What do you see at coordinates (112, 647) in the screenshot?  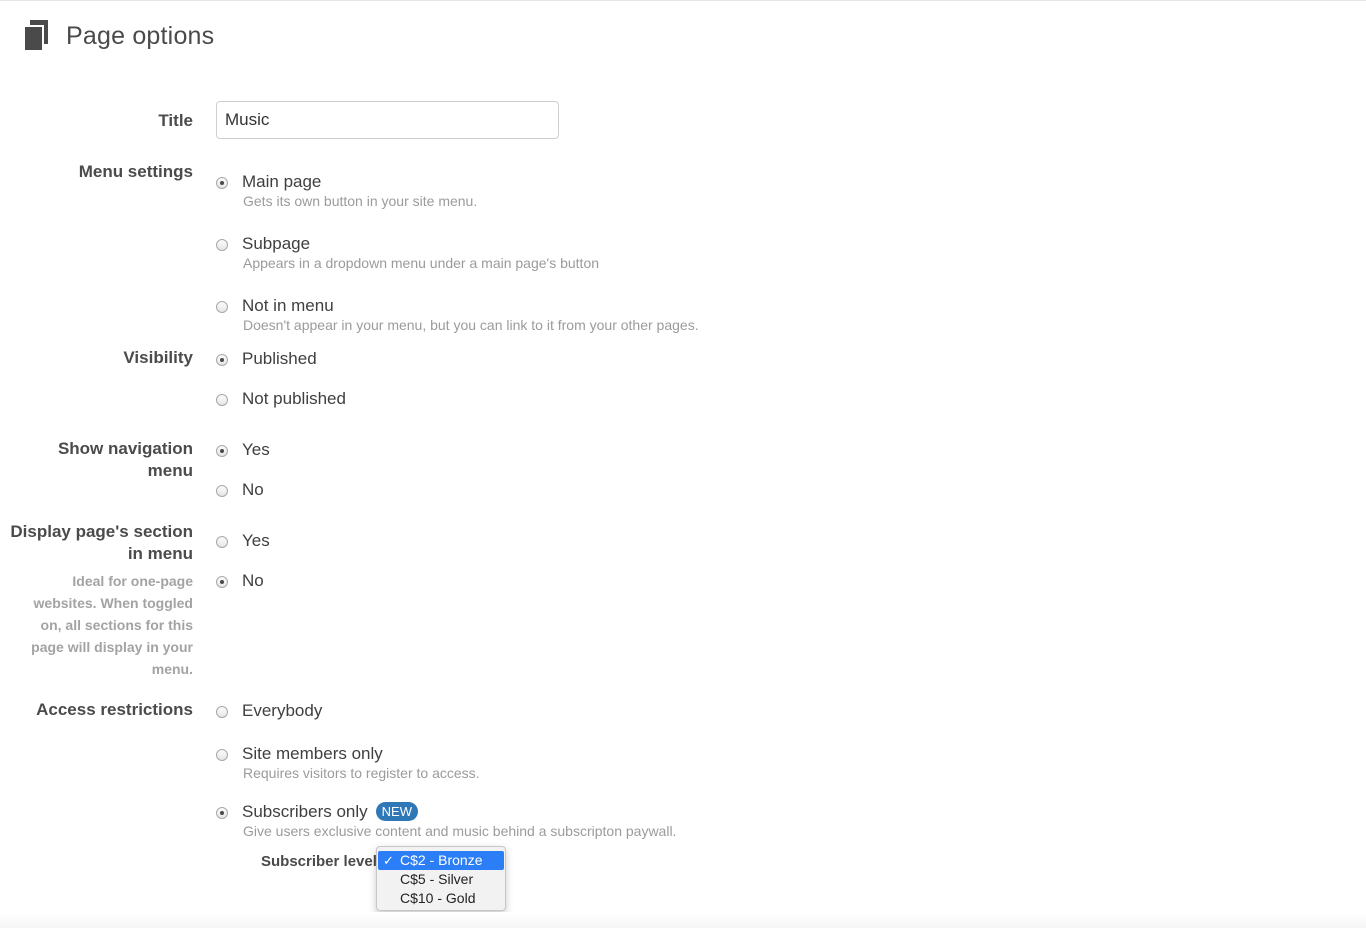 I see `help-line: page will display in your` at bounding box center [112, 647].